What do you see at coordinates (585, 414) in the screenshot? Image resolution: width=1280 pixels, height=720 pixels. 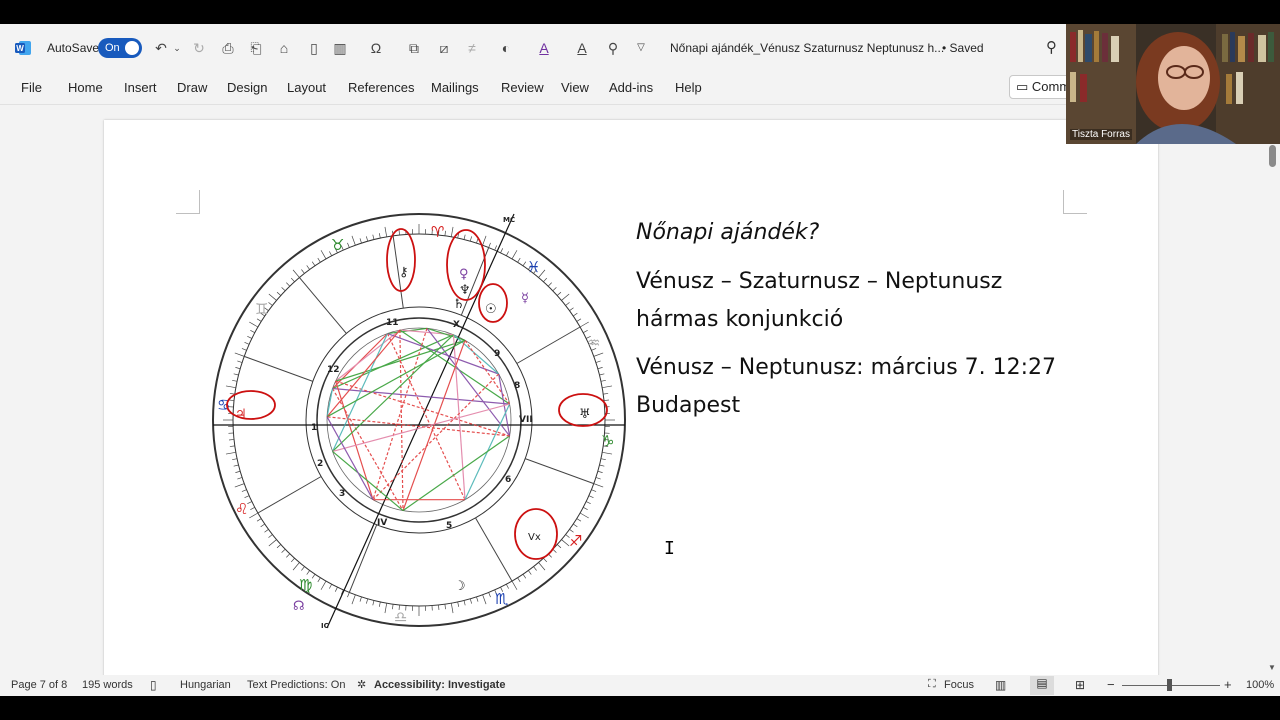 I see `uranus-icon: ♅` at bounding box center [585, 414].